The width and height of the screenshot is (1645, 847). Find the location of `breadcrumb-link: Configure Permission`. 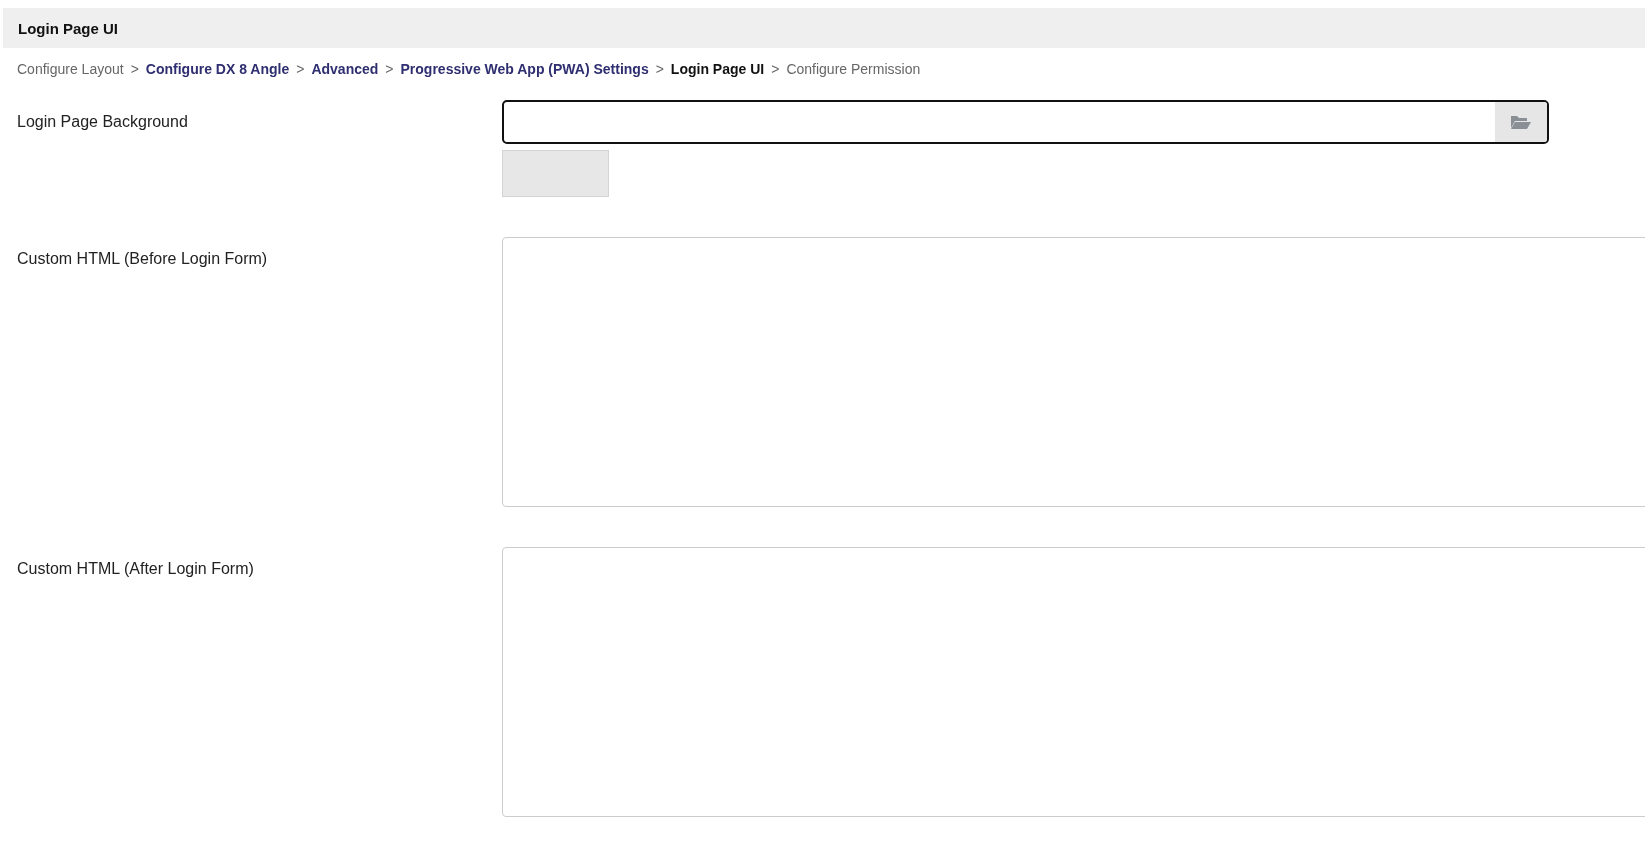

breadcrumb-link: Configure Permission is located at coordinates (853, 69).